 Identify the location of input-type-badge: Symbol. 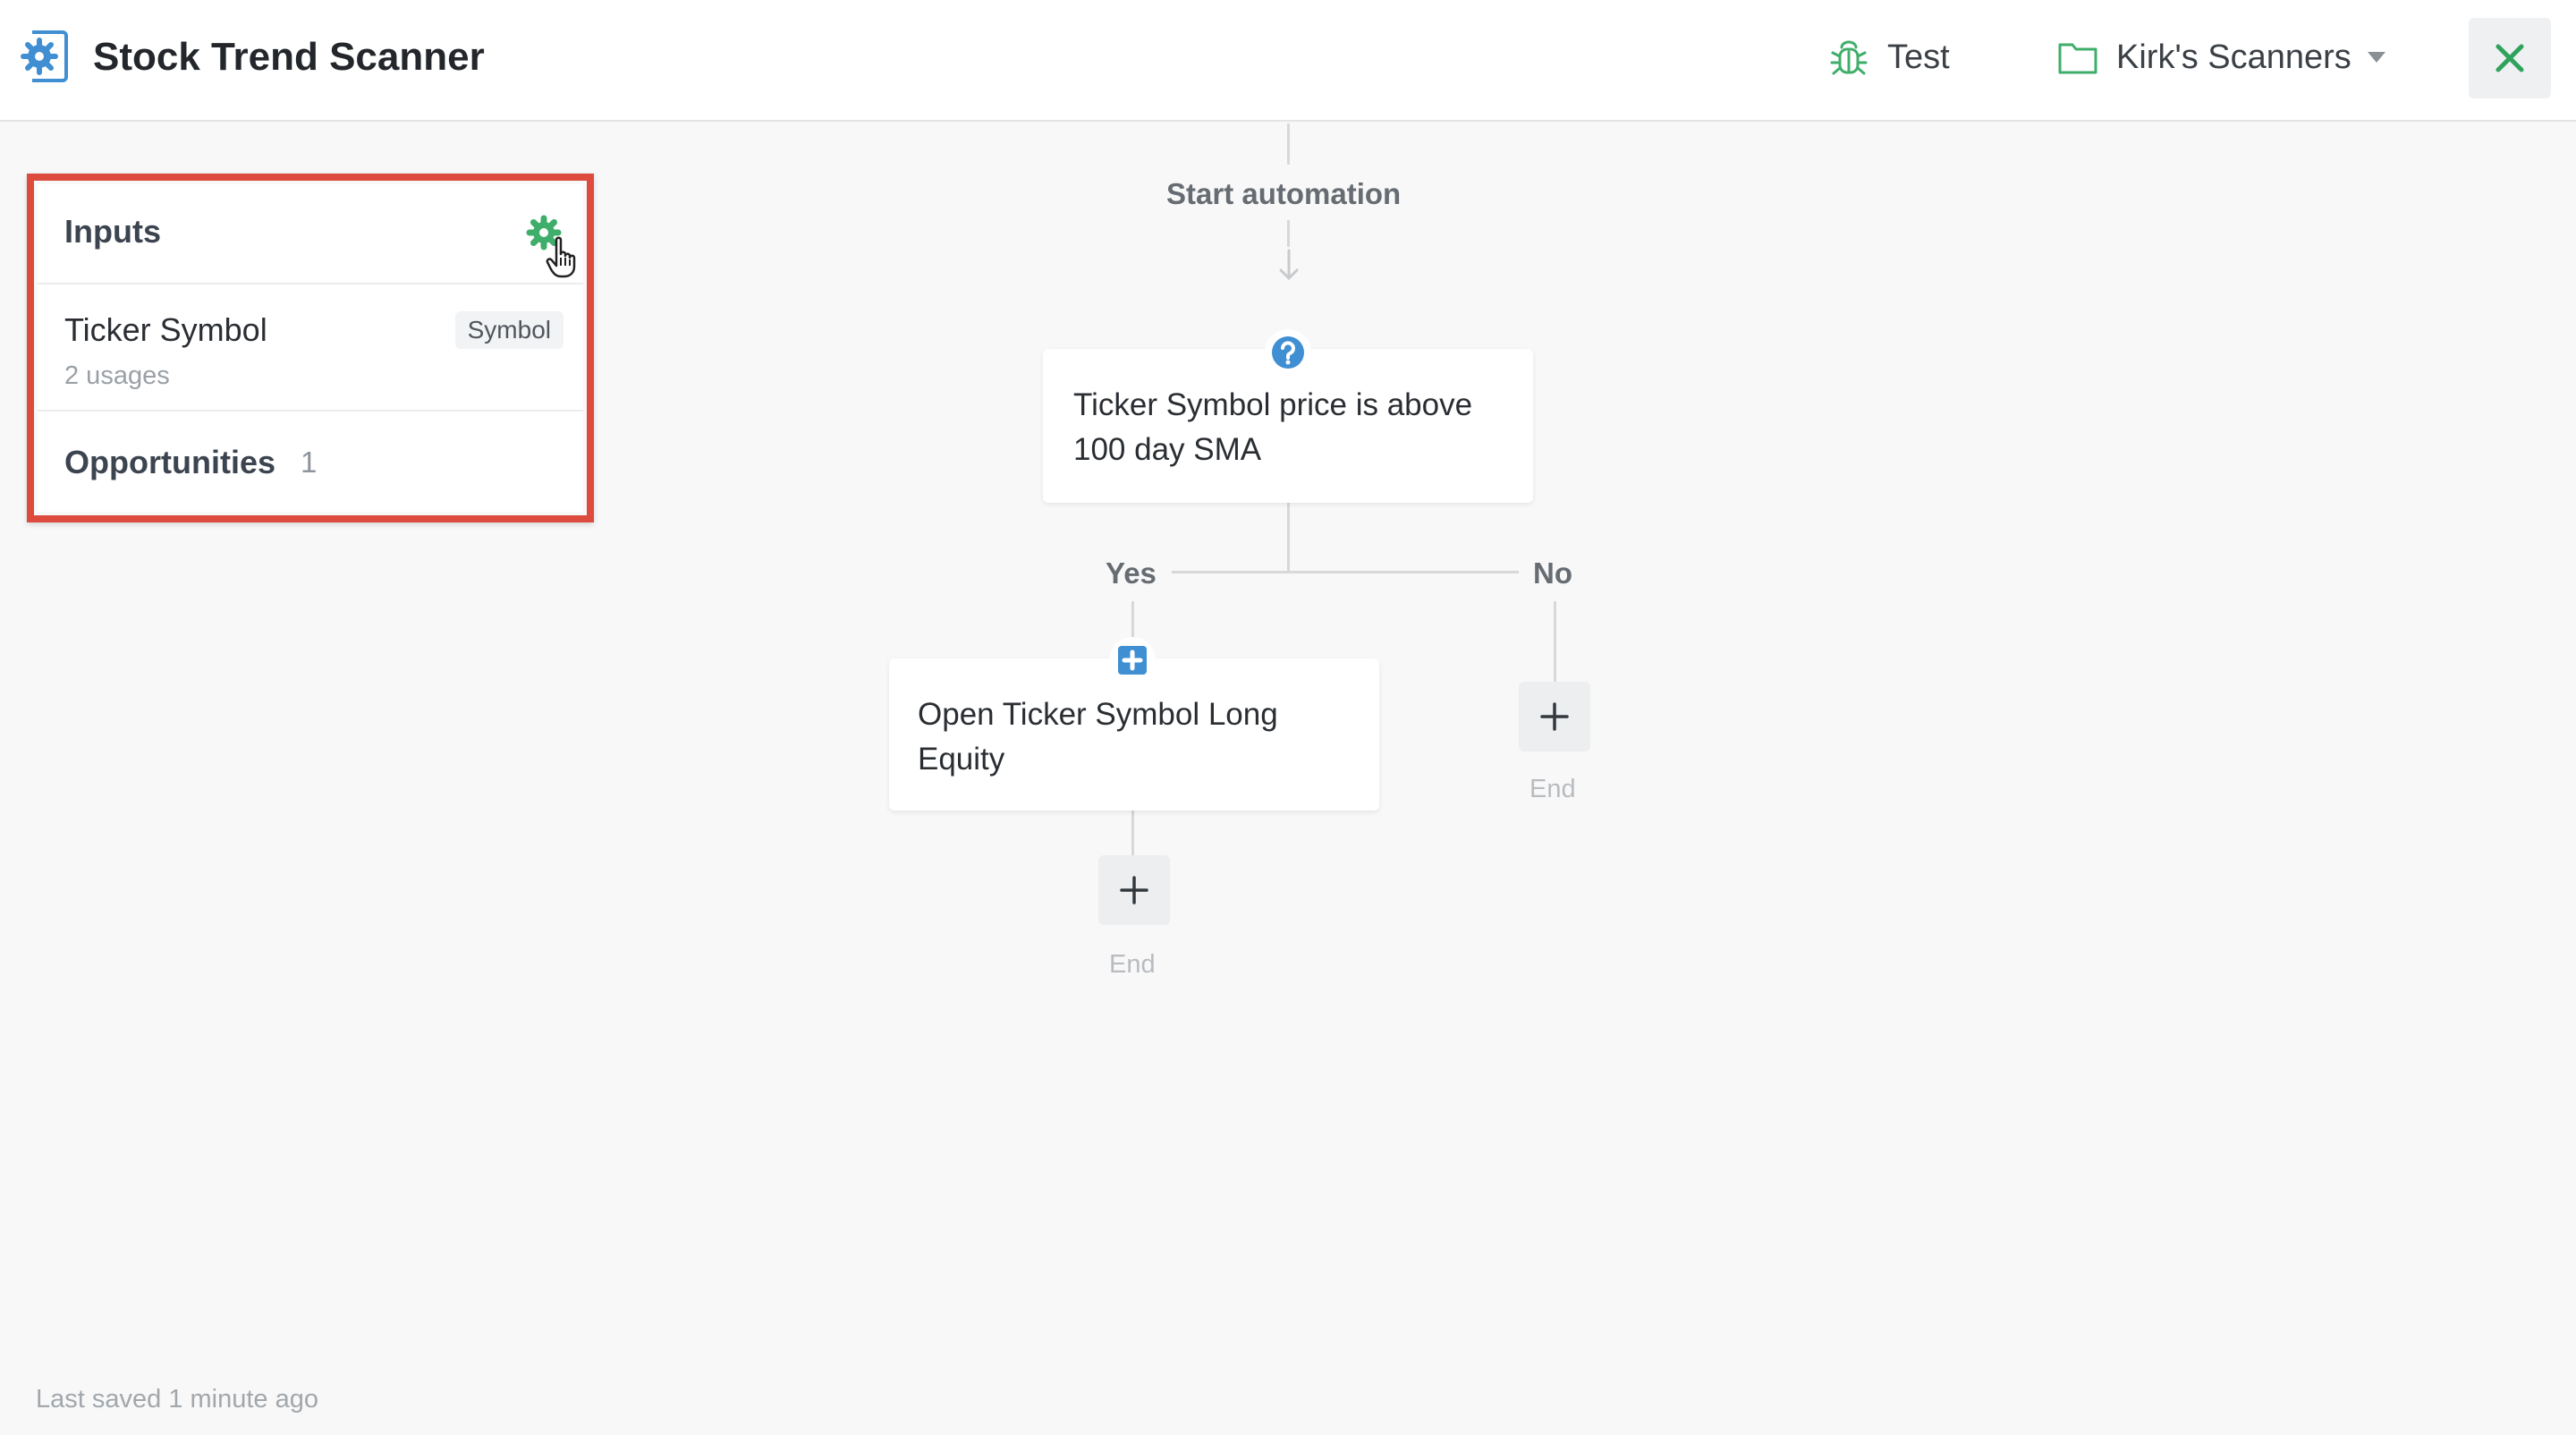
(509, 330).